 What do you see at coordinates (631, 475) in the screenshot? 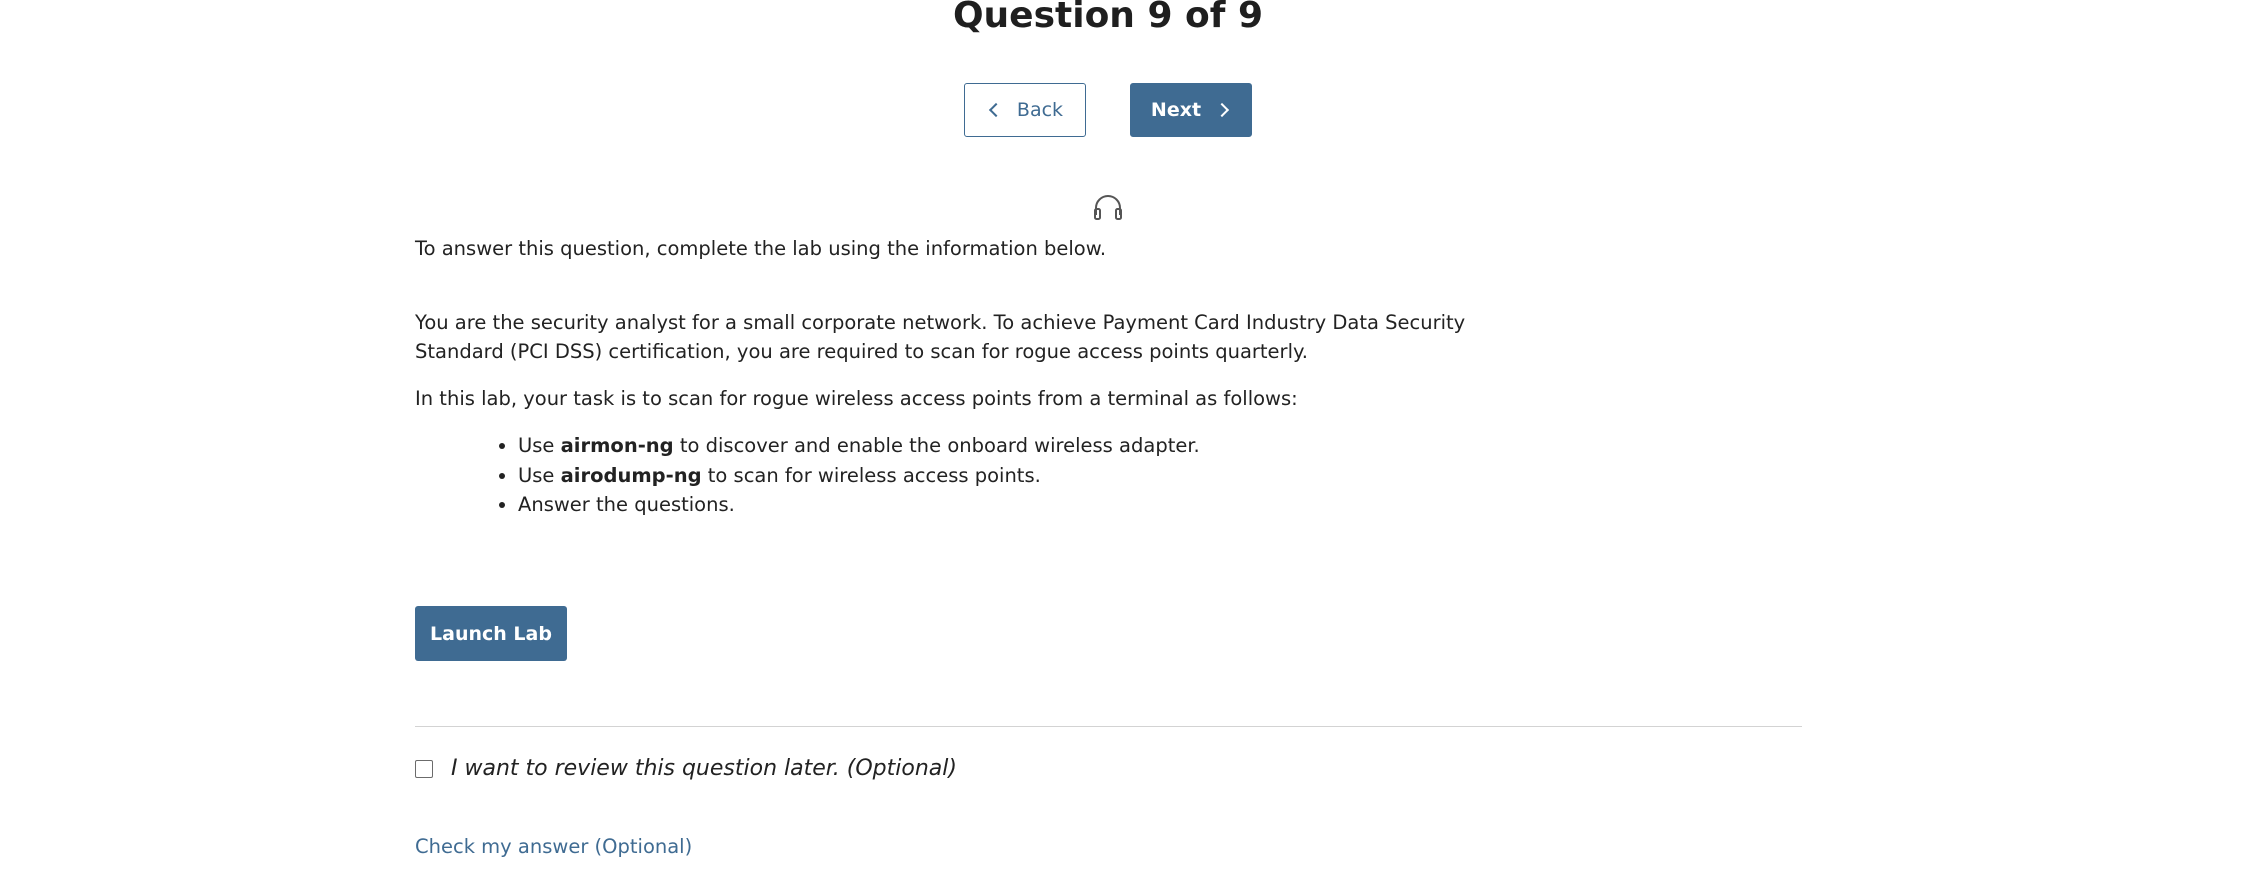
I see `command-name: airodump-ng` at bounding box center [631, 475].